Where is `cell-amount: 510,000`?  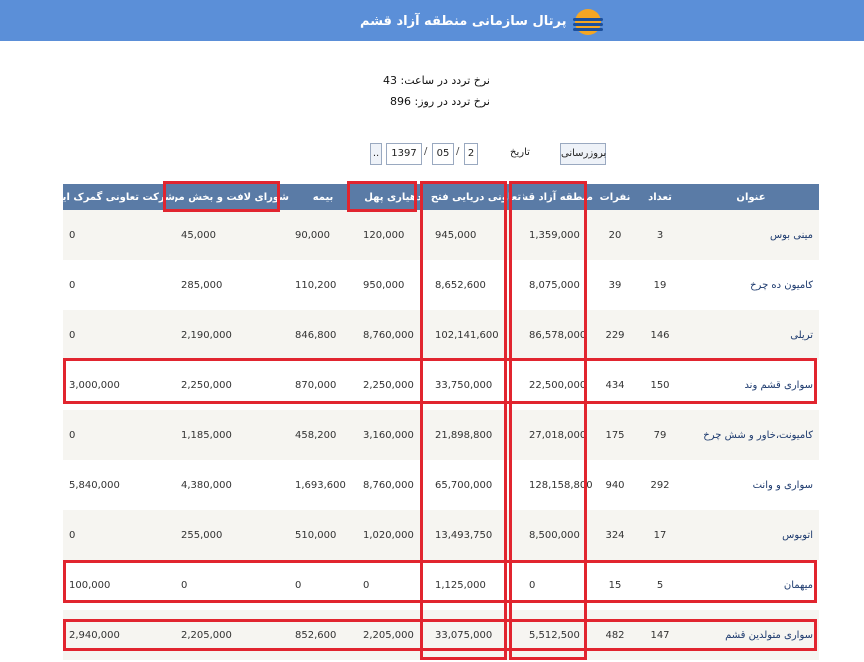 cell-amount: 510,000 is located at coordinates (323, 535).